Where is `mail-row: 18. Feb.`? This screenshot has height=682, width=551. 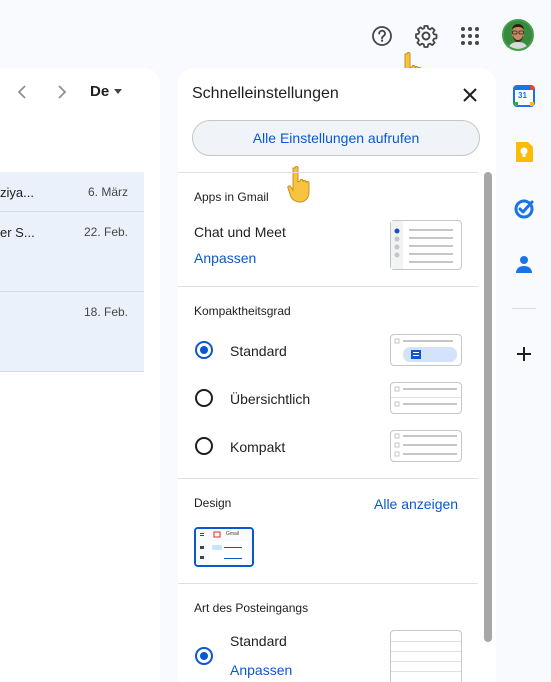 mail-row: 18. Feb. is located at coordinates (72, 332).